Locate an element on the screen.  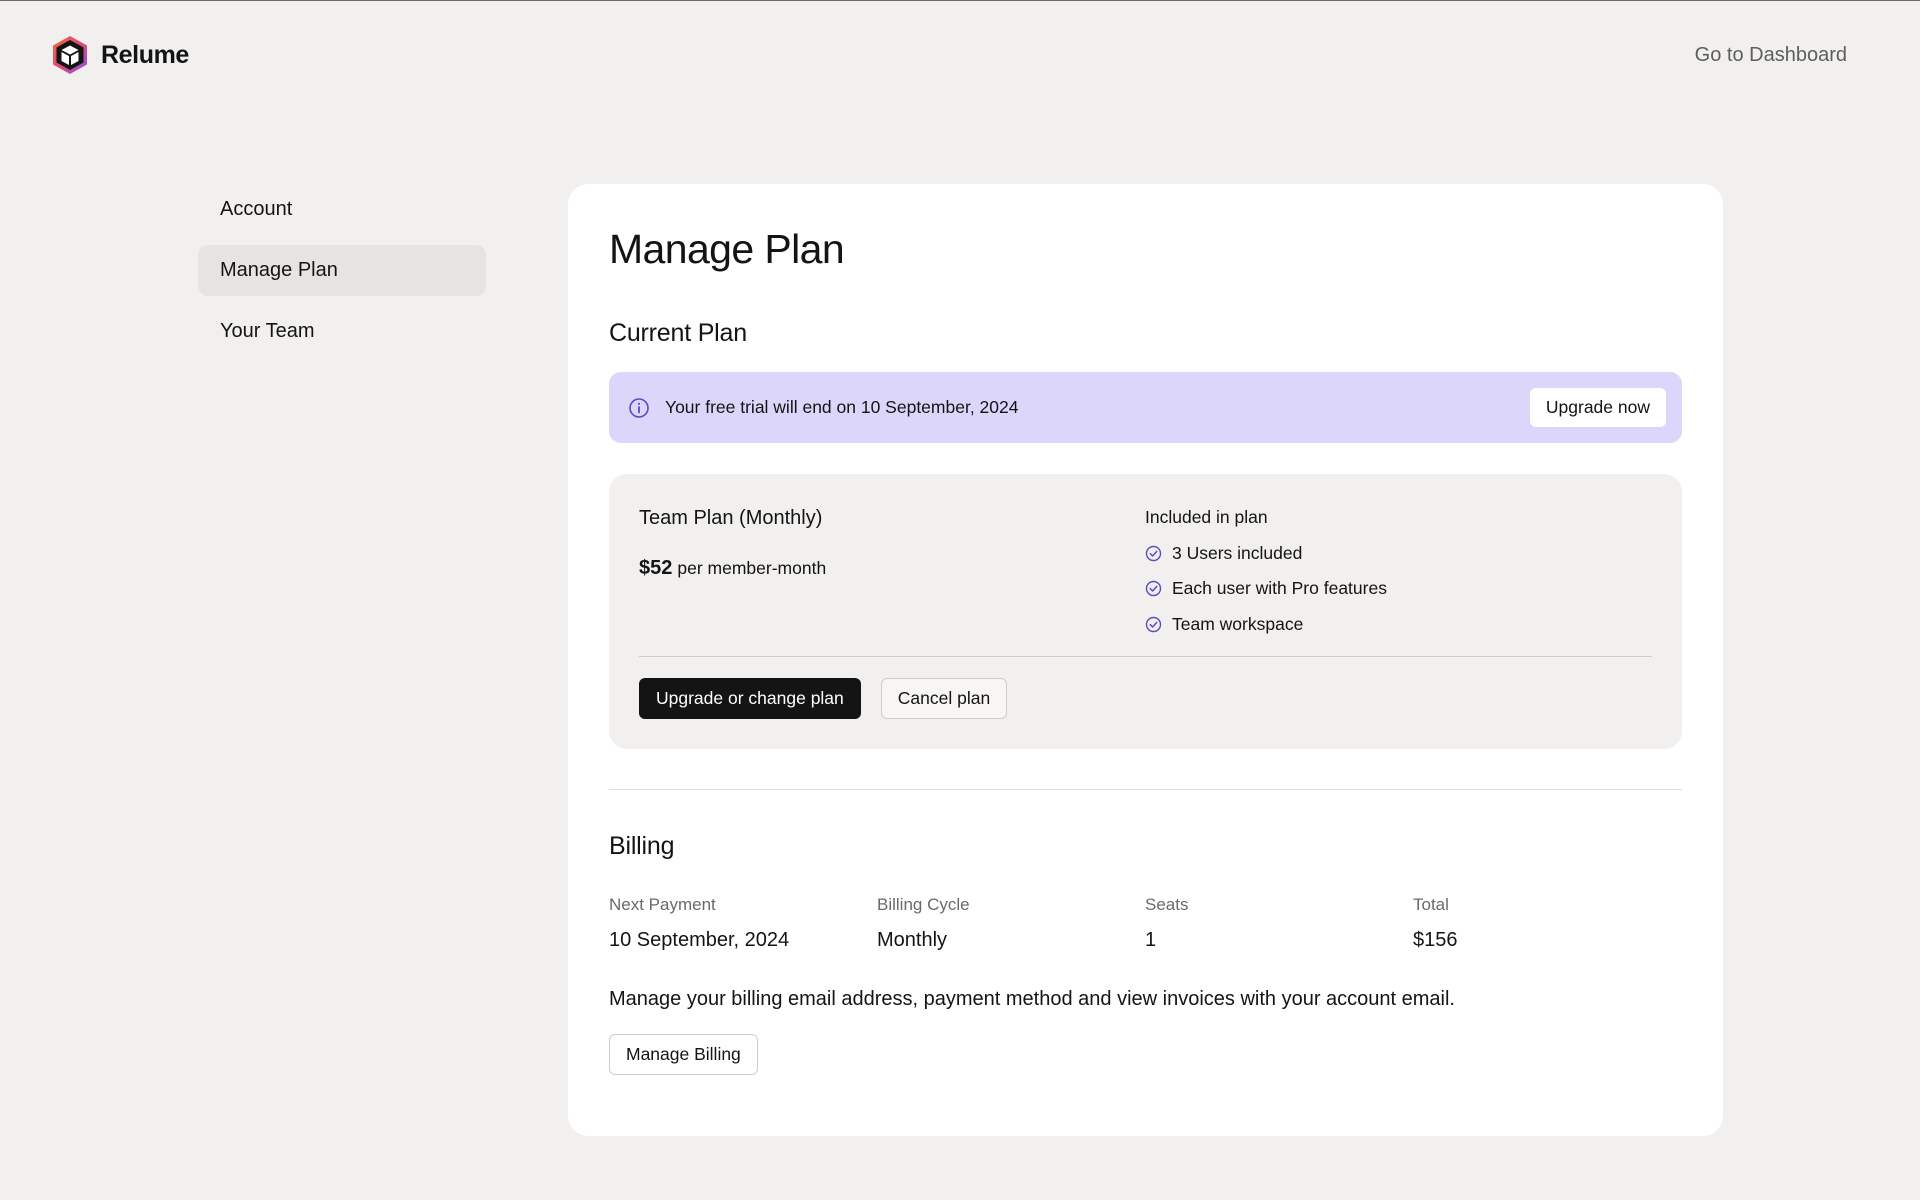
brand: Relume is located at coordinates (120, 55).